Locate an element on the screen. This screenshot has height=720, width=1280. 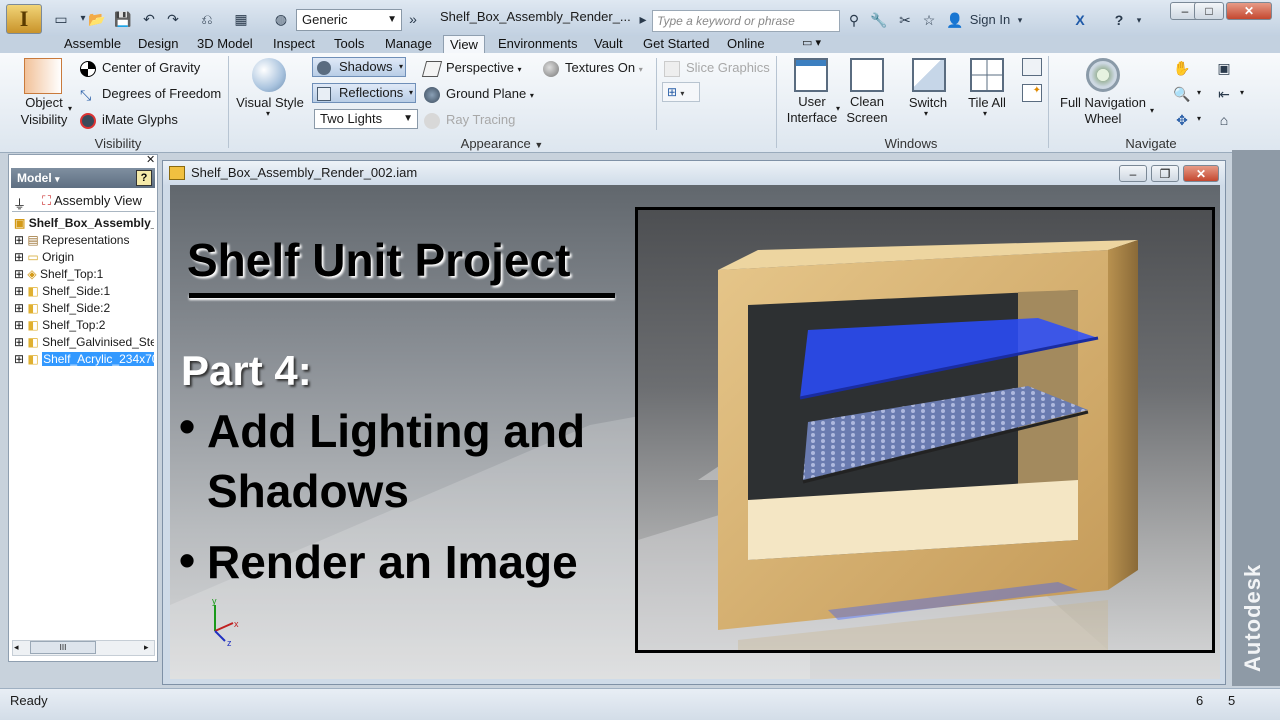
new-window-icon: ✦ is located at coordinates (1032, 93).